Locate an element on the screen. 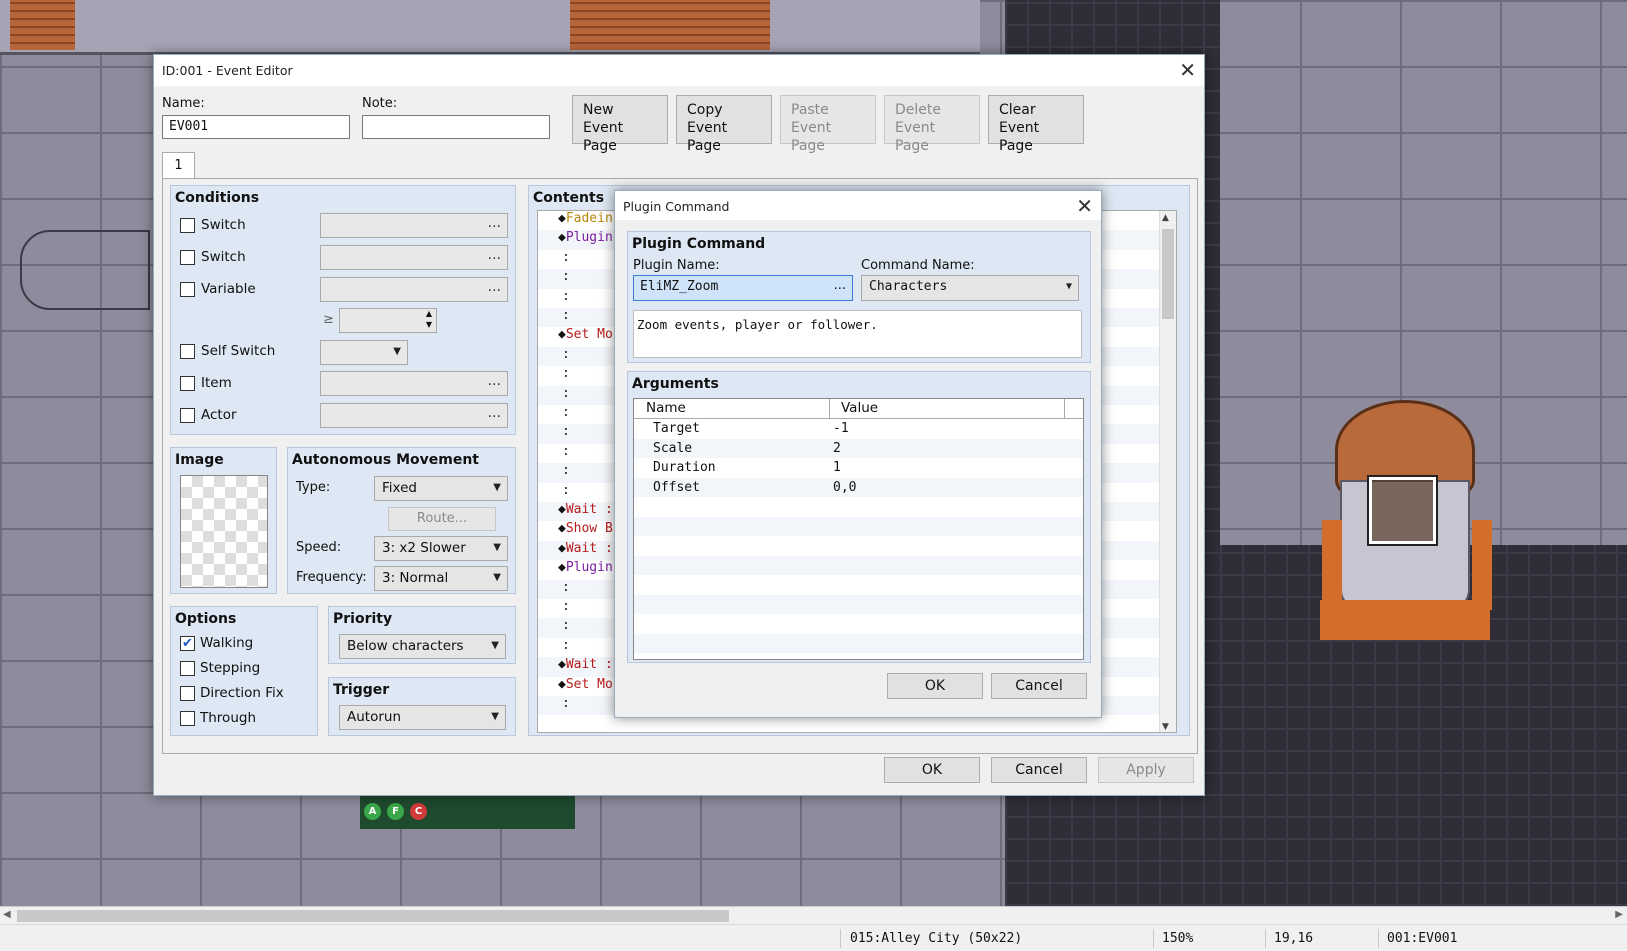  priority-title: Priority is located at coordinates (363, 619).